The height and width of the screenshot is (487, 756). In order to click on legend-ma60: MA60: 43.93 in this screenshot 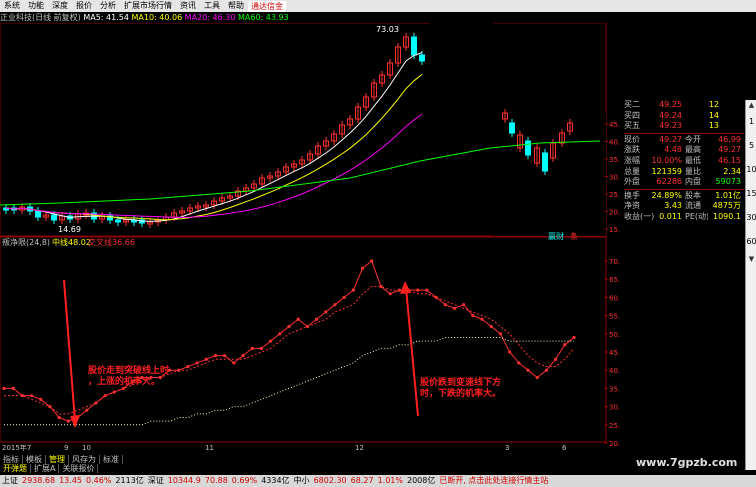, I will do `click(263, 17)`.